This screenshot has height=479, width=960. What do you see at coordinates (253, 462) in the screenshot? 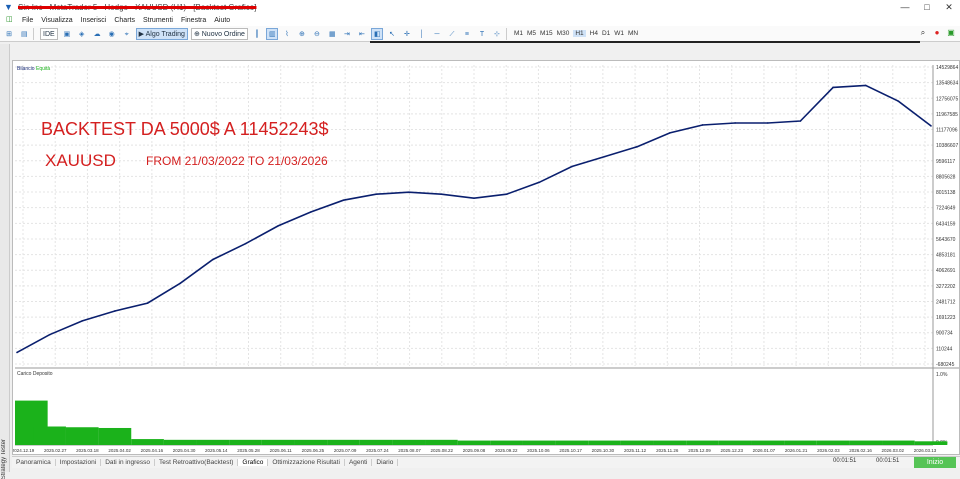
I see `tab-graph: Grafico` at bounding box center [253, 462].